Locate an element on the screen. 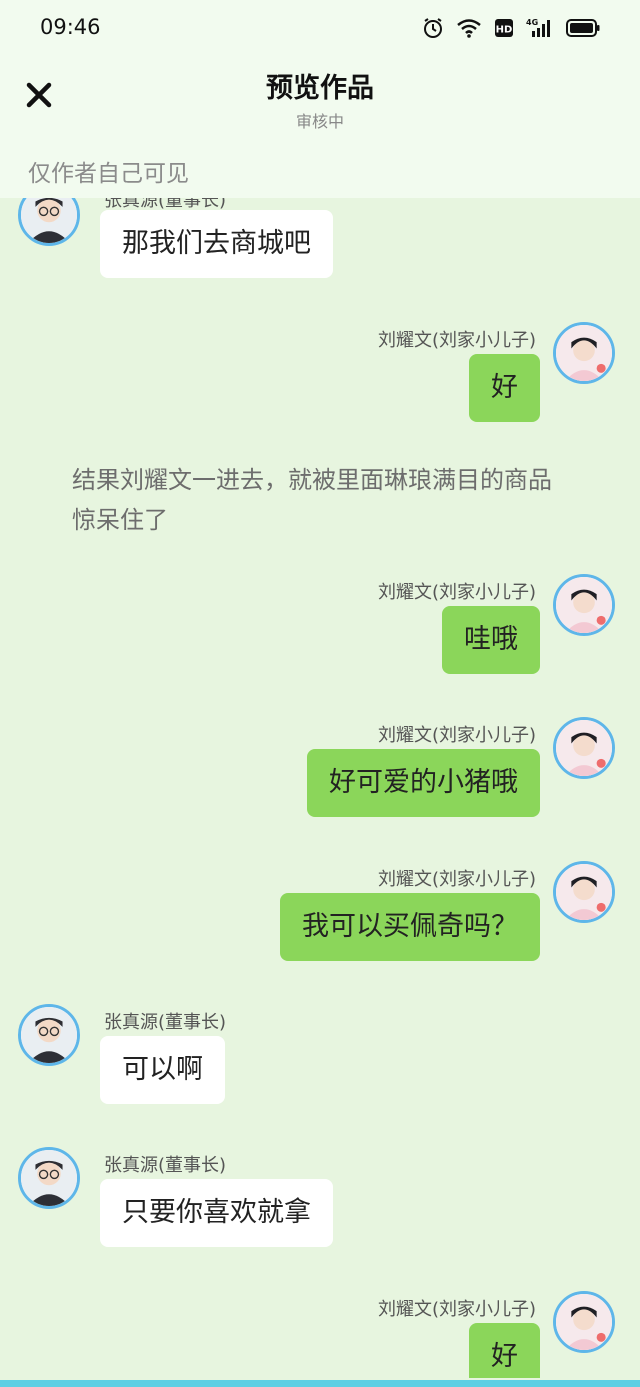 This screenshot has width=640, height=1387. battery-icon is located at coordinates (583, 28).